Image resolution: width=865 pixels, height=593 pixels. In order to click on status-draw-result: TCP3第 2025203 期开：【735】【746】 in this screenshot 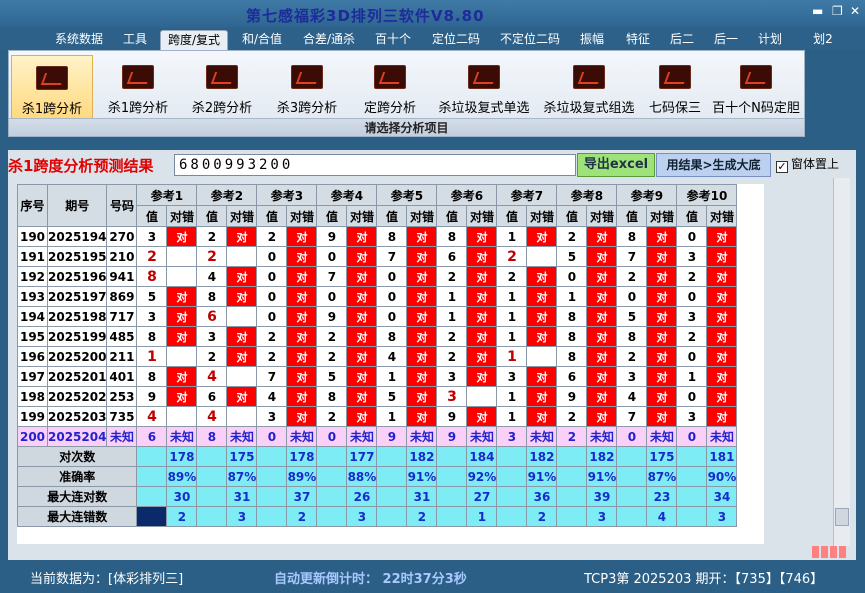, I will do `click(704, 579)`.